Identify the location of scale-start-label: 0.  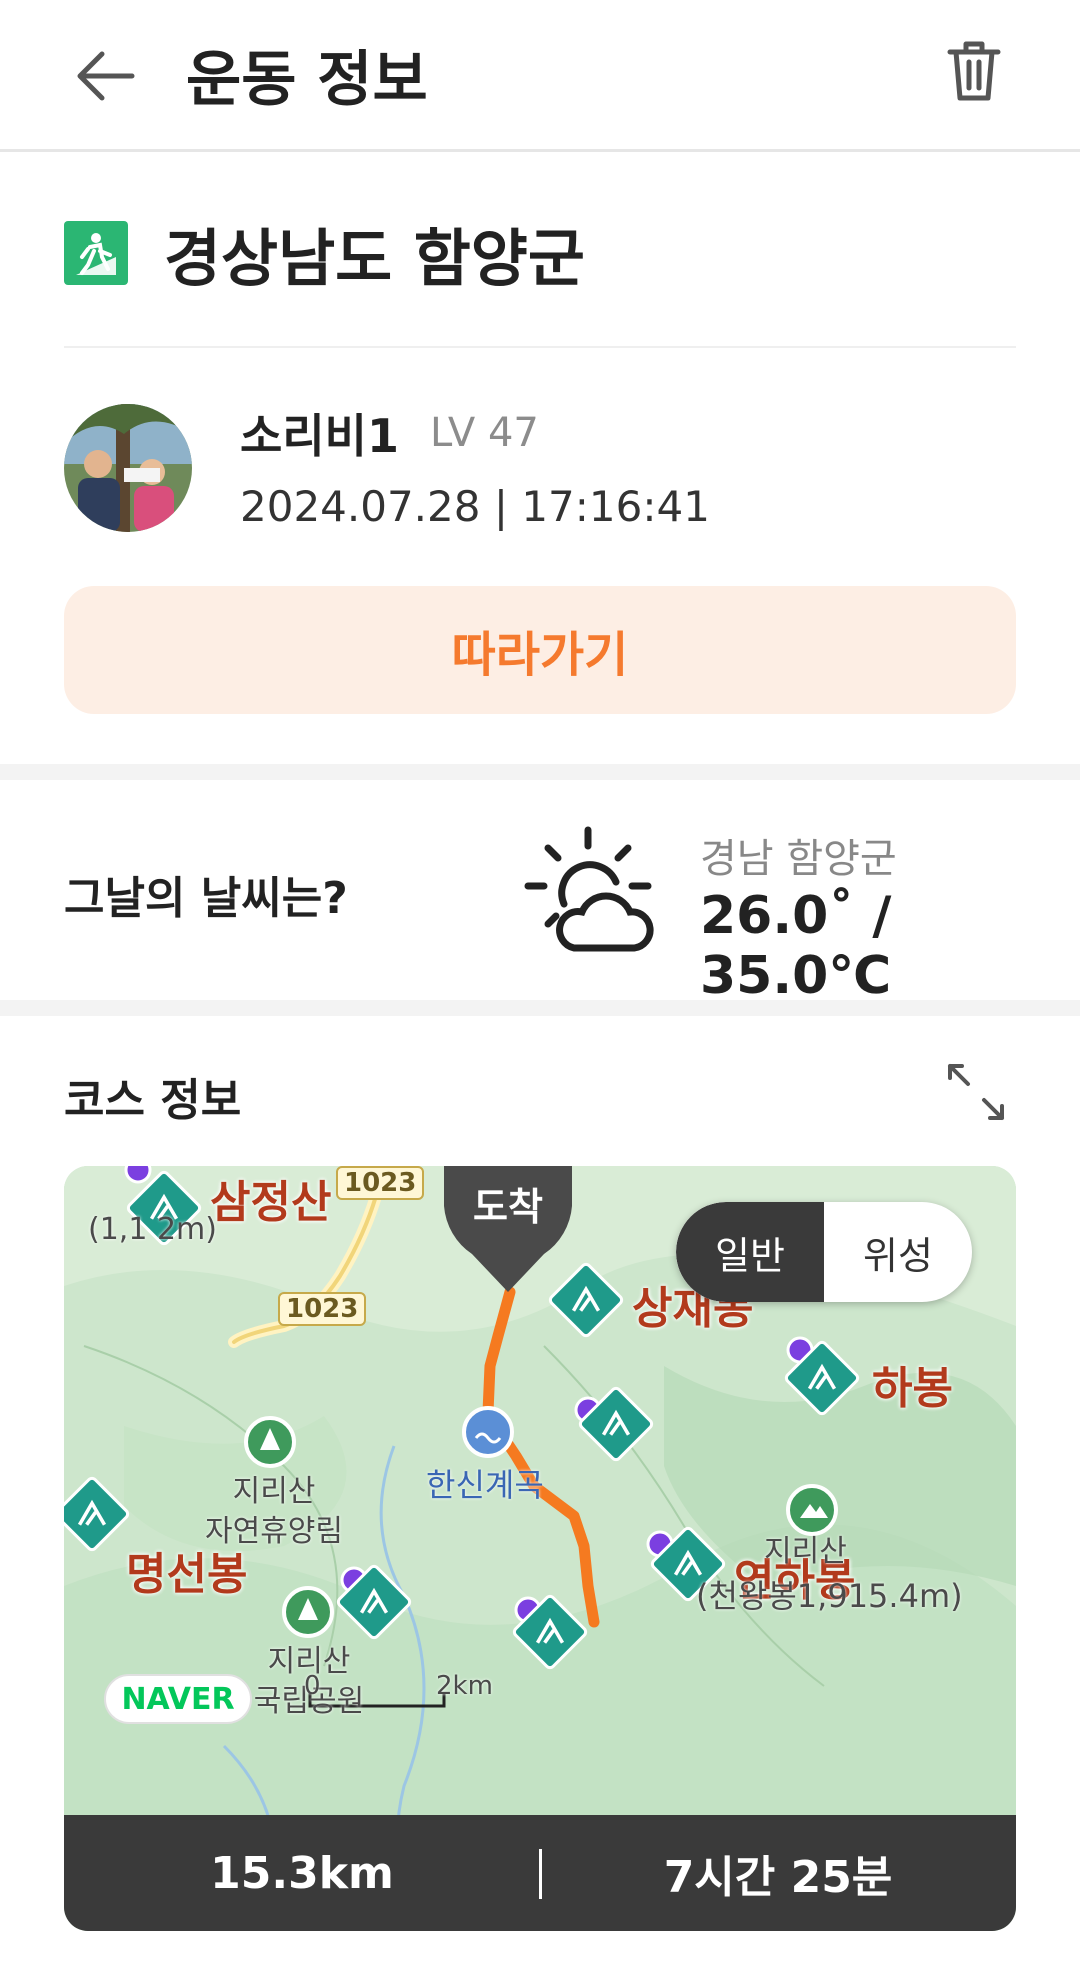
(312, 1686).